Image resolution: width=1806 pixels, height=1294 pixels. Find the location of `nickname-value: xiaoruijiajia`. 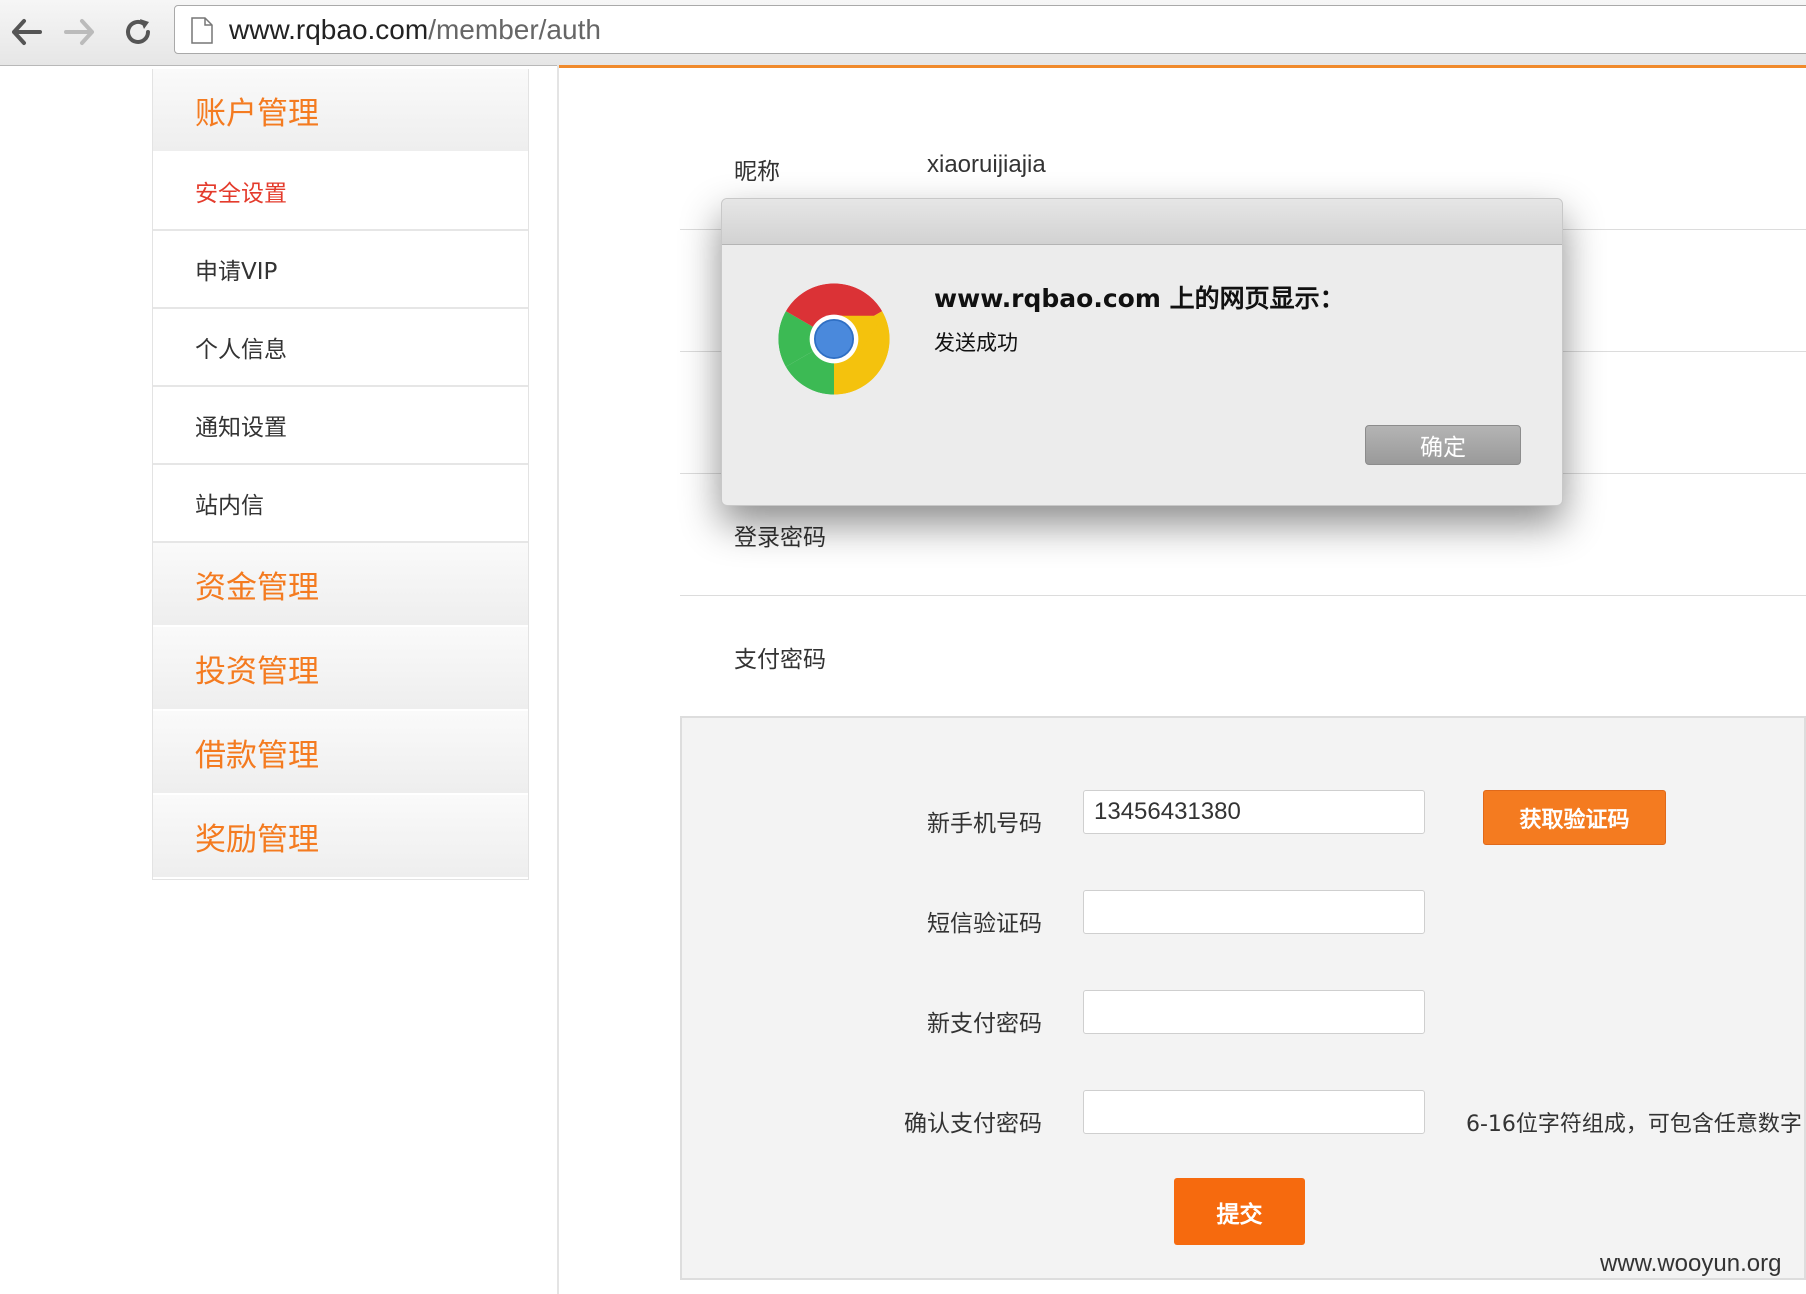

nickname-value: xiaoruijiajia is located at coordinates (986, 164).